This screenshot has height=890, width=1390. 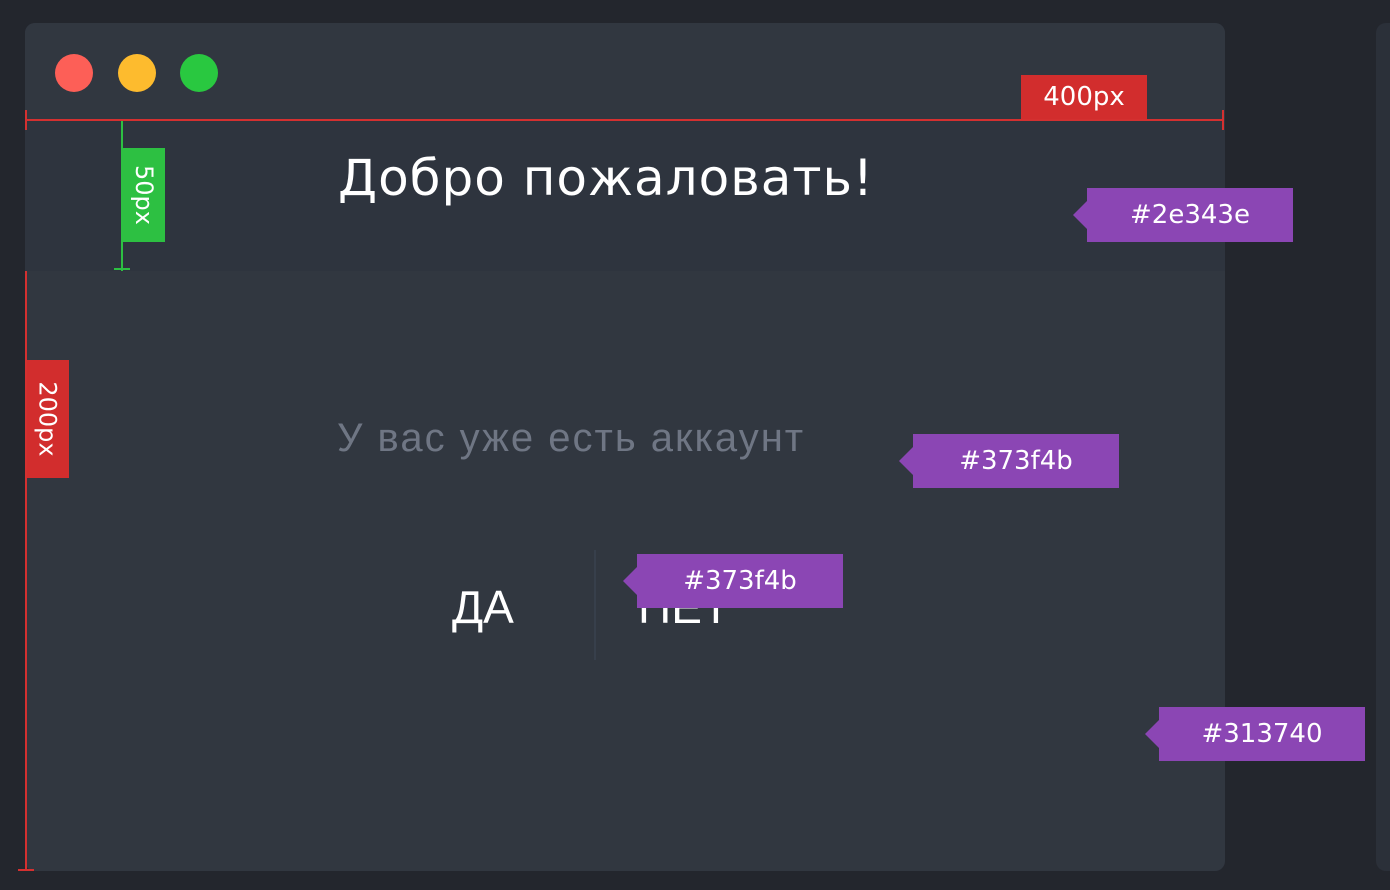 I want to click on maximize-window-button, so click(x=199, y=73).